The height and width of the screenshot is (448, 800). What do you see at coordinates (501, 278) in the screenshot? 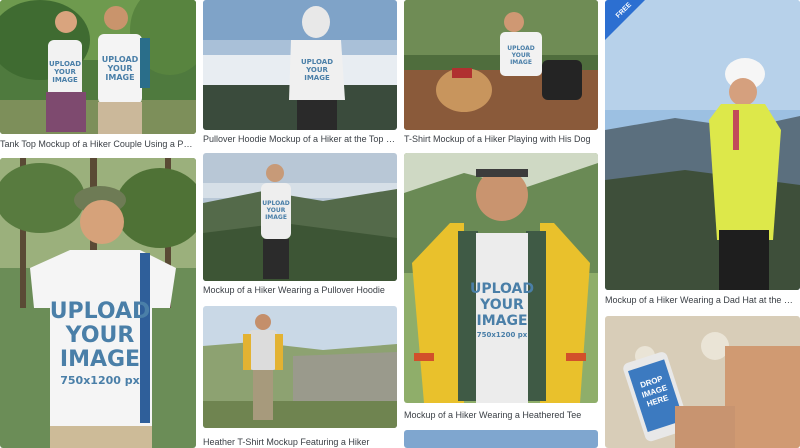
I see `mockup-thumbnail: UPLOAD YOUR IMAGE 750x1200 px` at bounding box center [501, 278].